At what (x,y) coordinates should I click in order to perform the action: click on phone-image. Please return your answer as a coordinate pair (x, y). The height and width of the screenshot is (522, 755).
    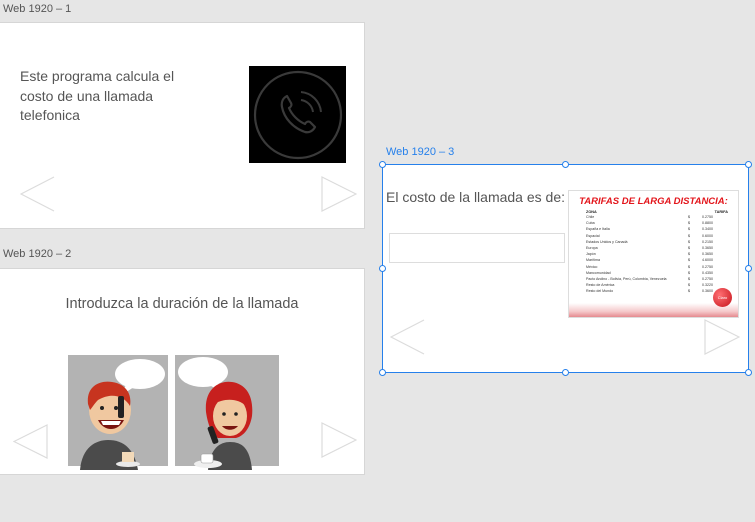
    Looking at the image, I should click on (297, 114).